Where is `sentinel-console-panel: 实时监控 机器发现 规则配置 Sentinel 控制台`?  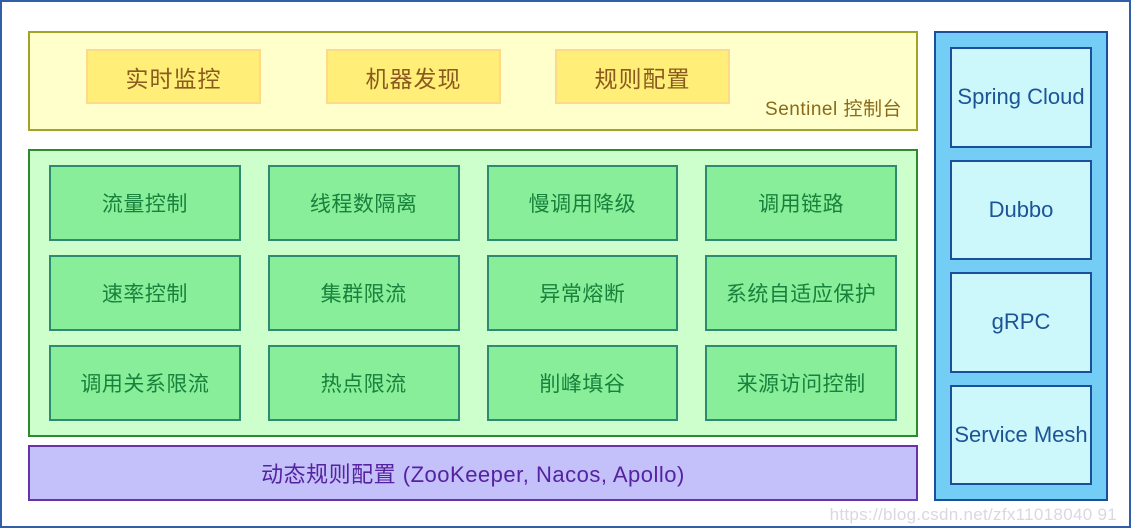
sentinel-console-panel: 实时监控 机器发现 规则配置 Sentinel 控制台 is located at coordinates (473, 81).